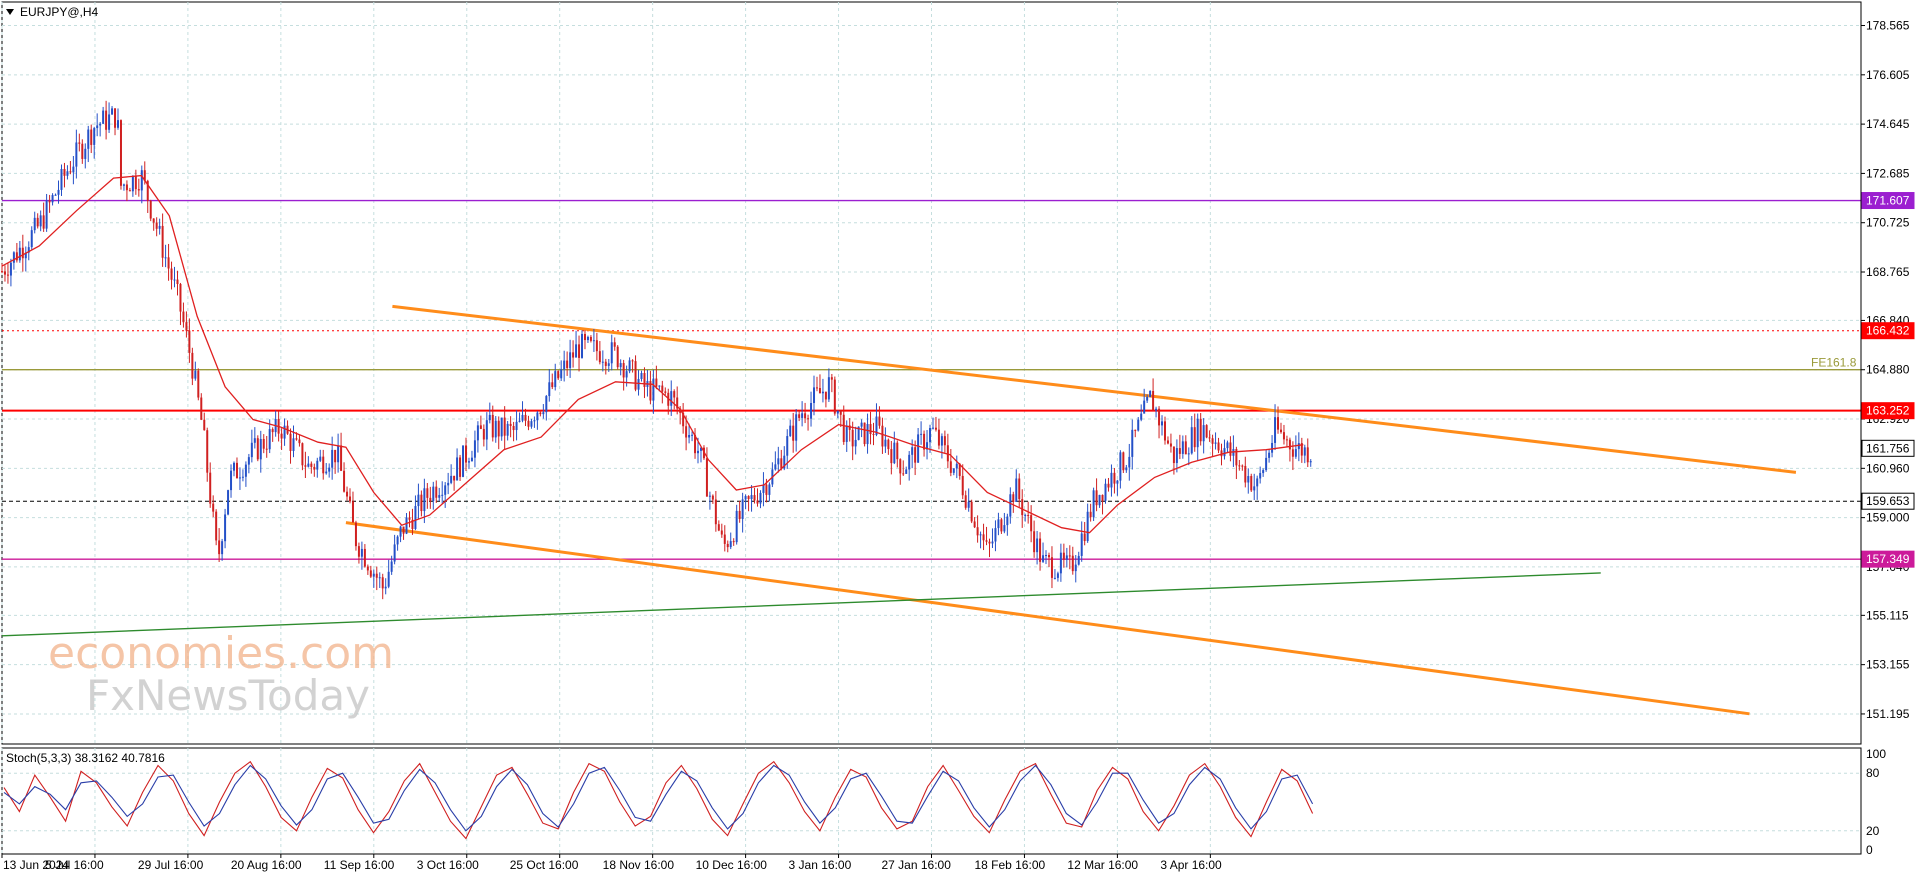 The image size is (1916, 874). Describe the element at coordinates (52, 12) in the screenshot. I see `symbol-label-group: EURJPY@,H4` at that location.